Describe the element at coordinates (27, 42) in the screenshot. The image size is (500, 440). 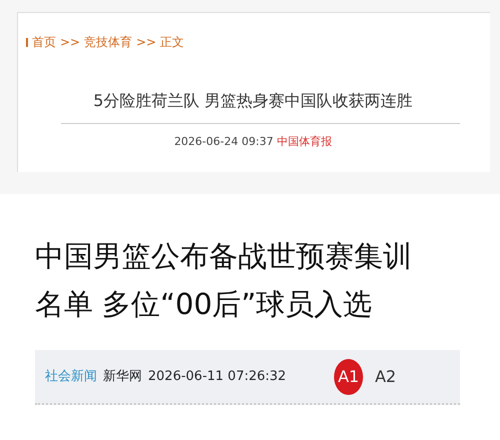
I see `marker-icon` at that location.